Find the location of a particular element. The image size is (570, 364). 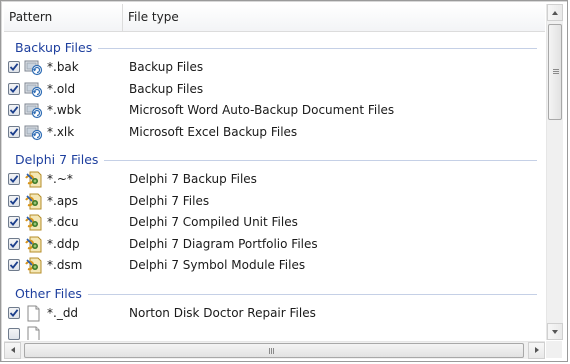

item-pattern: *.old is located at coordinates (61, 88).